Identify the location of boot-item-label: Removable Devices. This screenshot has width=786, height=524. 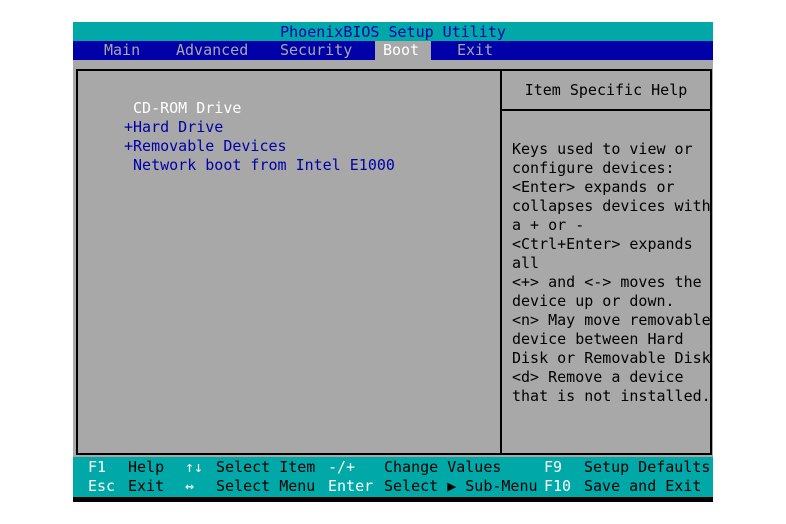
(210, 146).